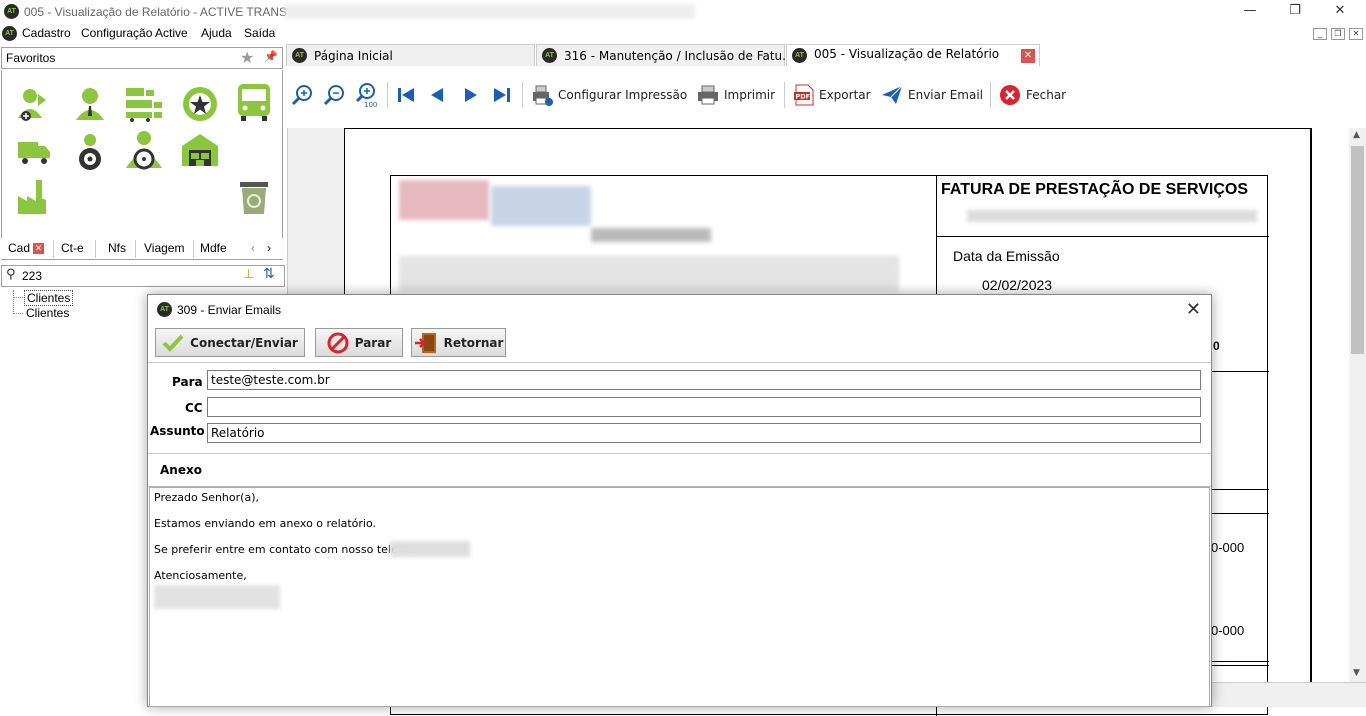  I want to click on app-logo-icon: AT, so click(549, 55).